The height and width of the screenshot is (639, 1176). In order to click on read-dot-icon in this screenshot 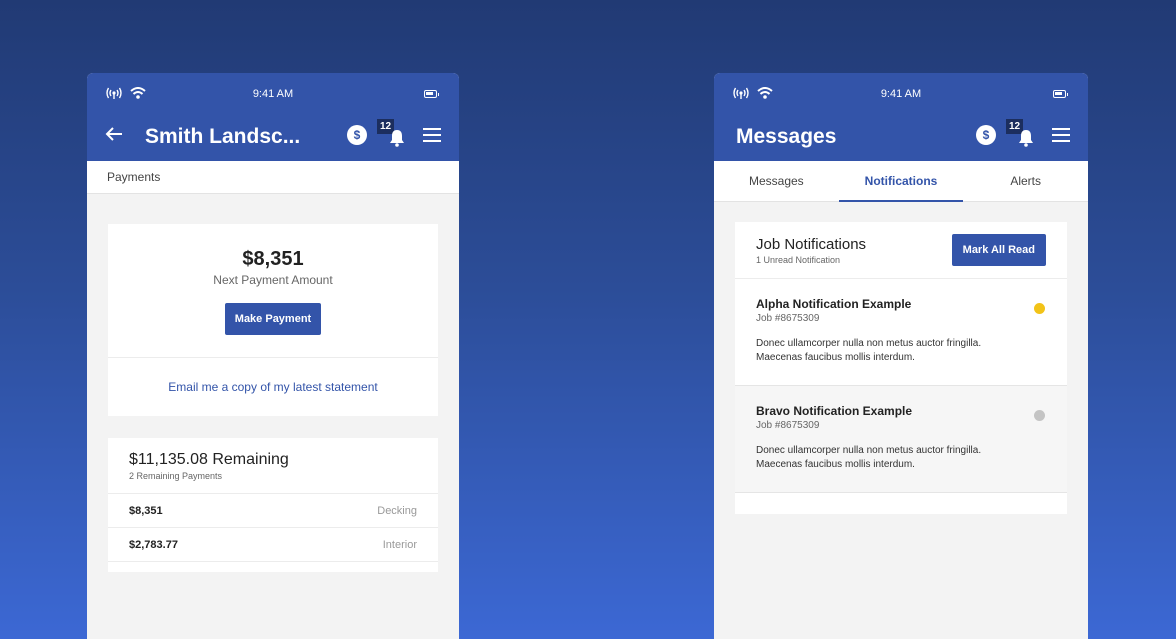, I will do `click(1039, 415)`.